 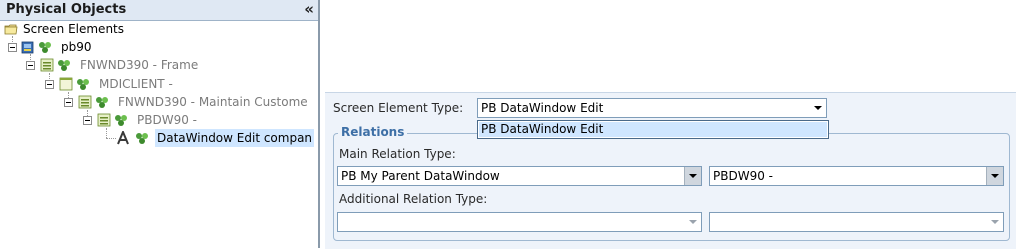 What do you see at coordinates (235, 138) in the screenshot?
I see `tree-node-label: DataWindow Edit compan` at bounding box center [235, 138].